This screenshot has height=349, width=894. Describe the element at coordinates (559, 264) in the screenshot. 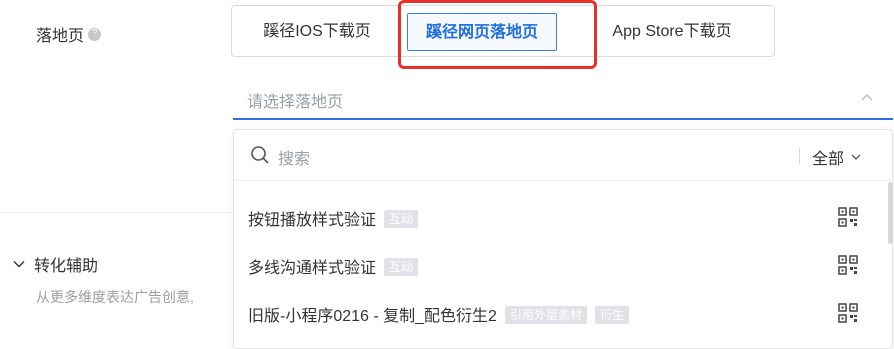

I see `list-item: 多线沟通样式验证 互动` at that location.